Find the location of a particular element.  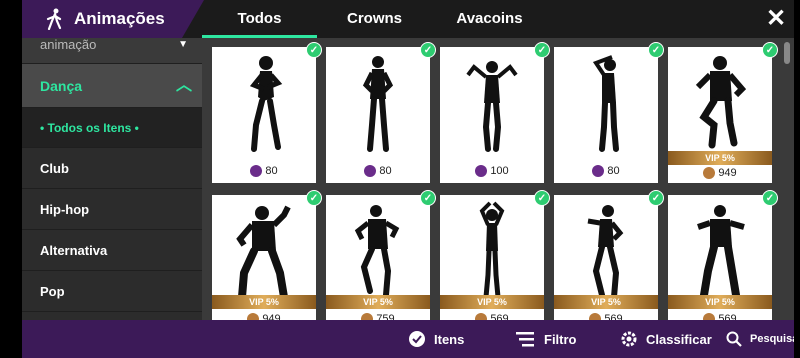

walking-person-icon is located at coordinates (54, 19).